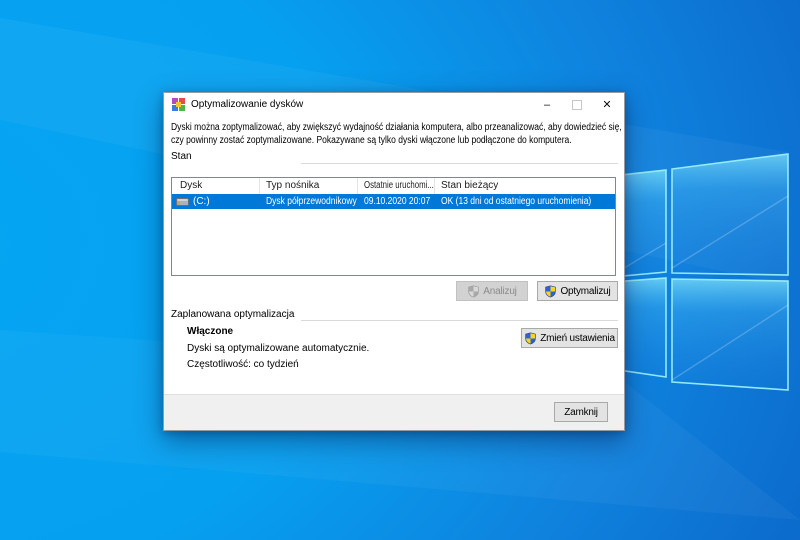 This screenshot has width=800, height=540. I want to click on dialog-footer: Zamknij, so click(394, 412).